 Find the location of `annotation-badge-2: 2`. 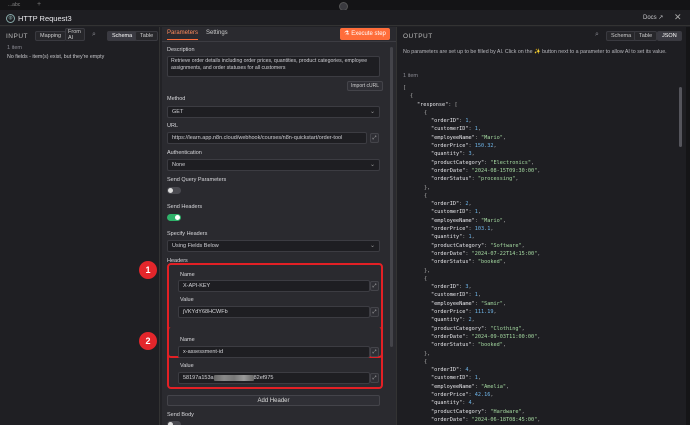

annotation-badge-2: 2 is located at coordinates (148, 341).